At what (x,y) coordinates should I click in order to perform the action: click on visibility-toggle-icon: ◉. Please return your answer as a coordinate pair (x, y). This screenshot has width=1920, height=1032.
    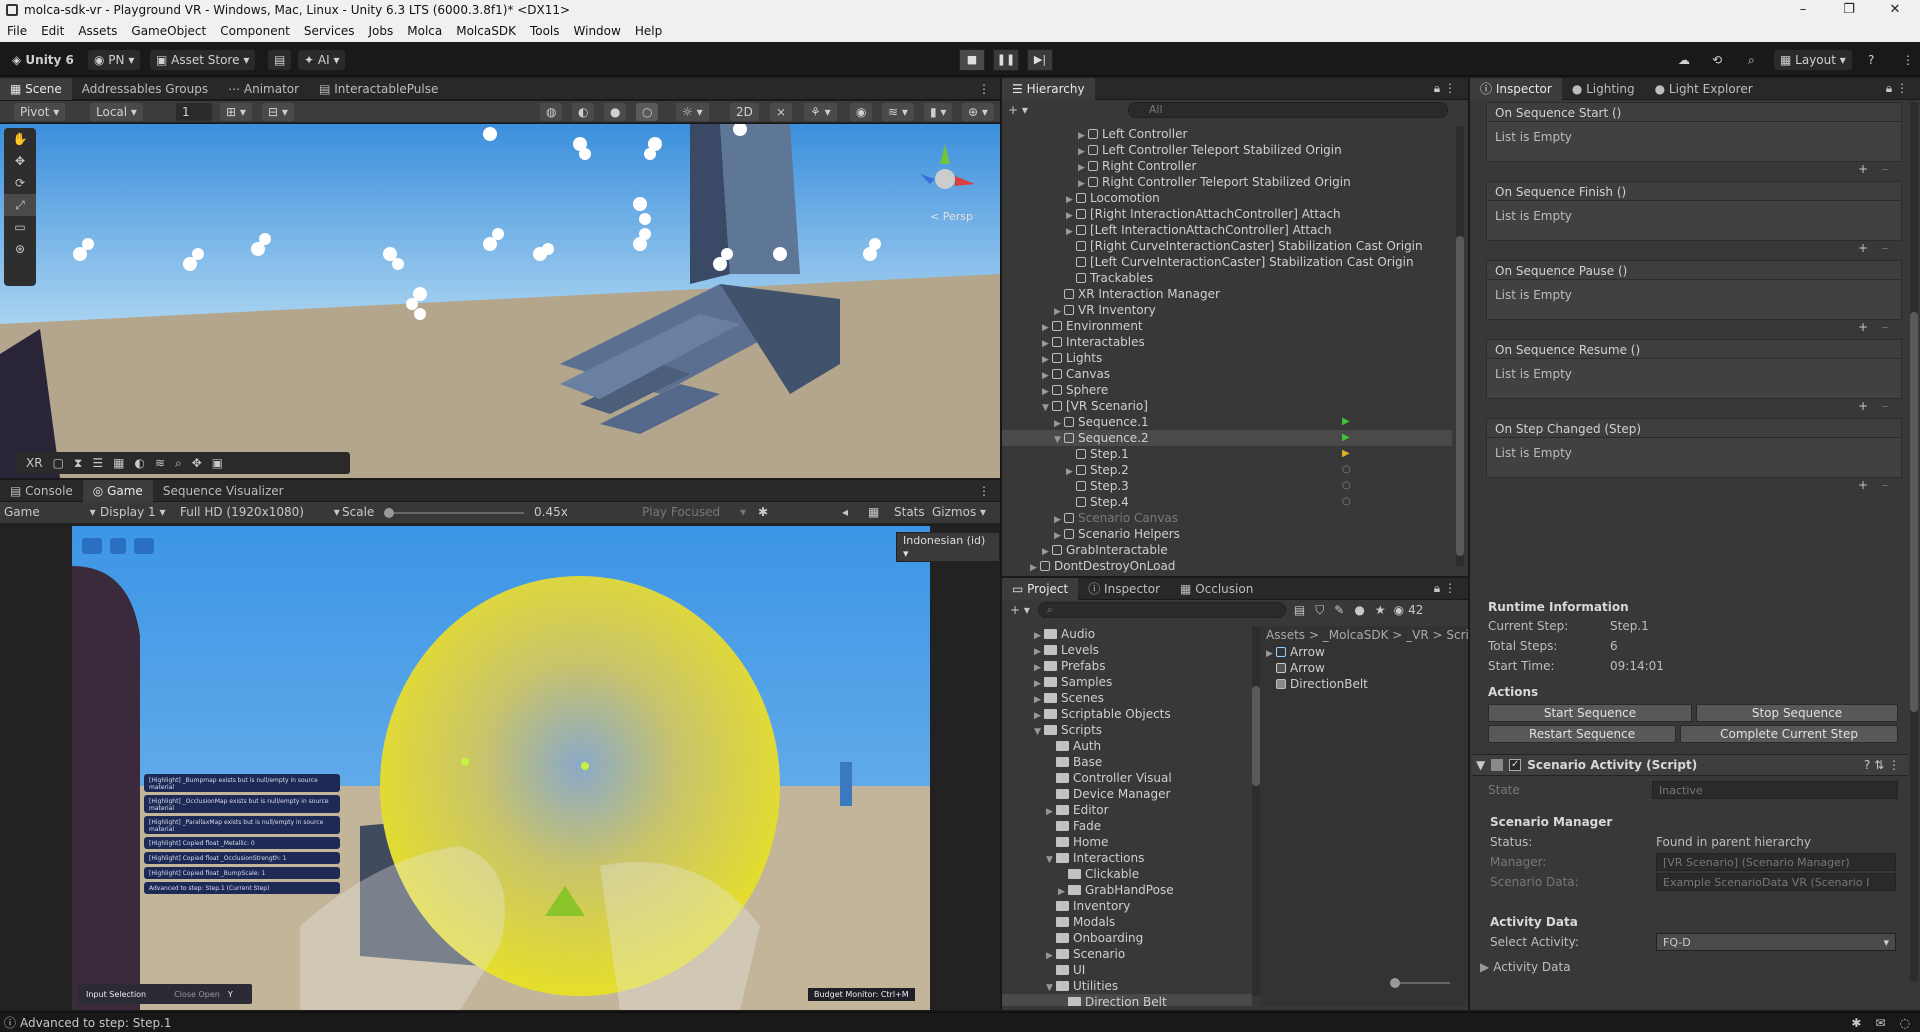
    Looking at the image, I should click on (1399, 610).